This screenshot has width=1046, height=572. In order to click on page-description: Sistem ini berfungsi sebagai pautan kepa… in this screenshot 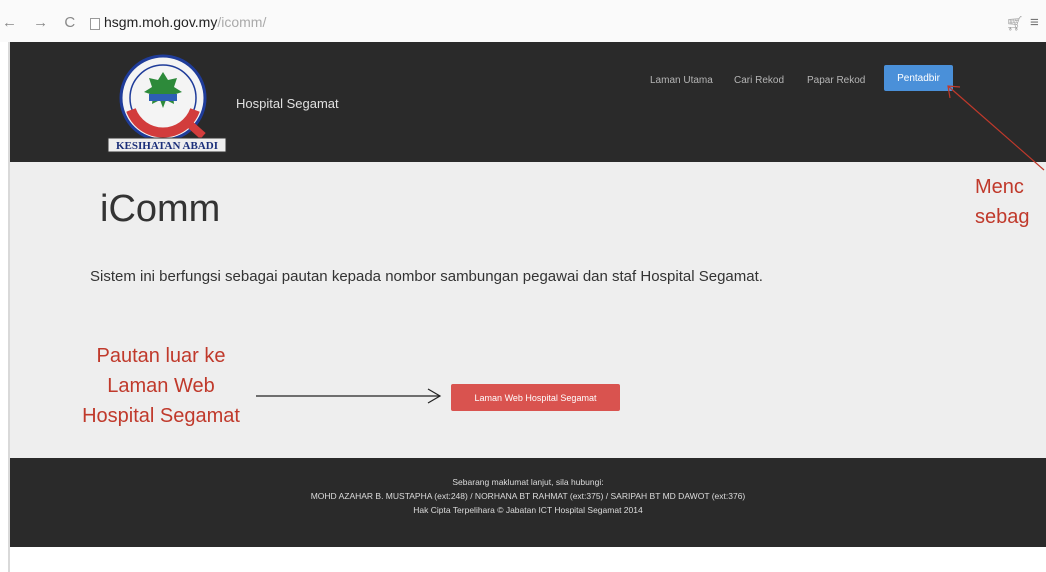, I will do `click(426, 276)`.